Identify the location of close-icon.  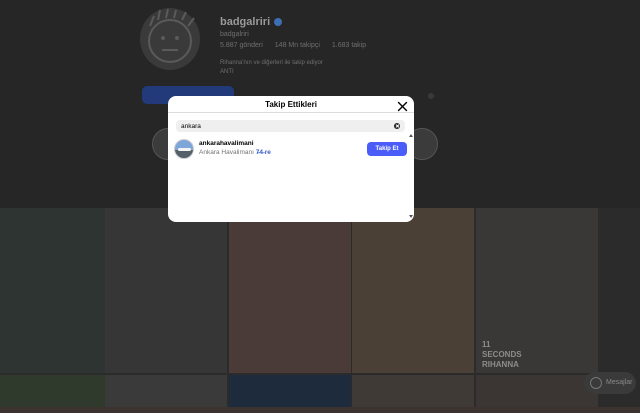
(402, 105).